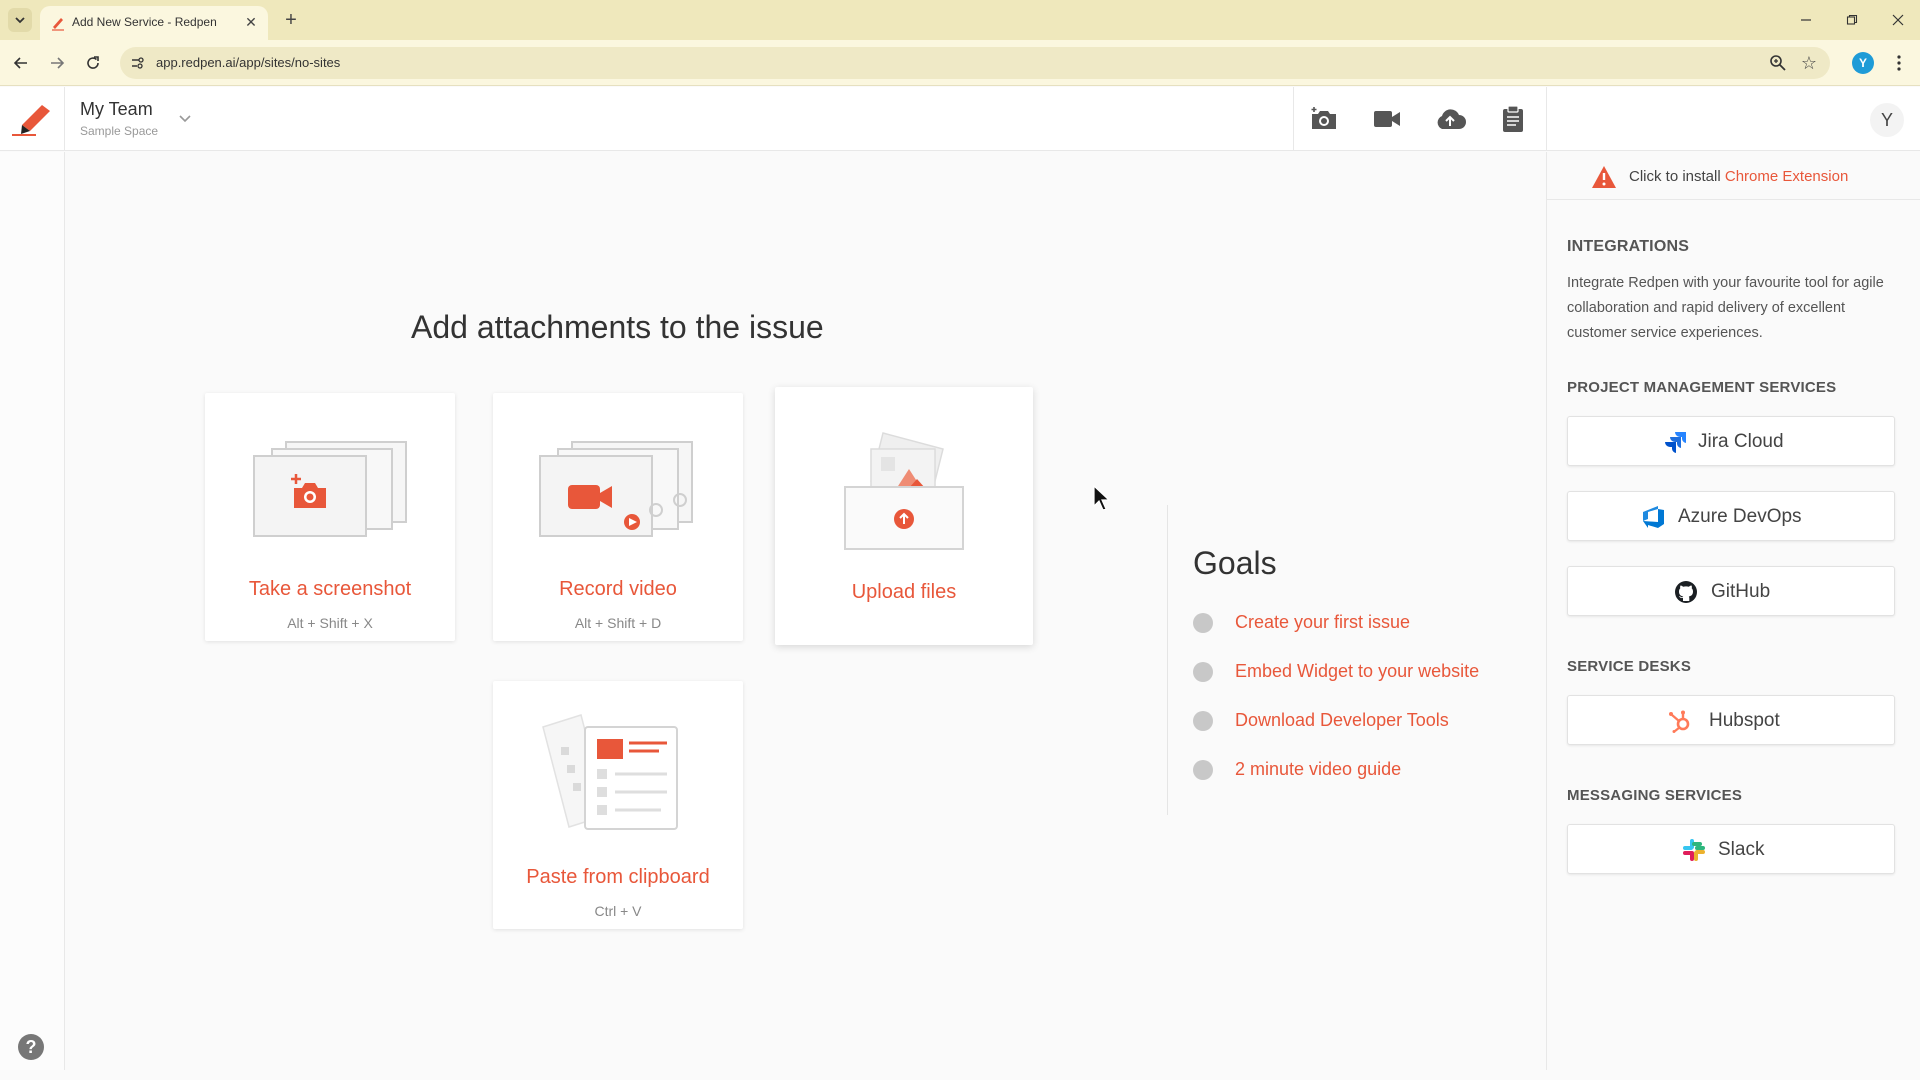 The image size is (1920, 1080). What do you see at coordinates (618, 589) in the screenshot?
I see `card-label: Record video` at bounding box center [618, 589].